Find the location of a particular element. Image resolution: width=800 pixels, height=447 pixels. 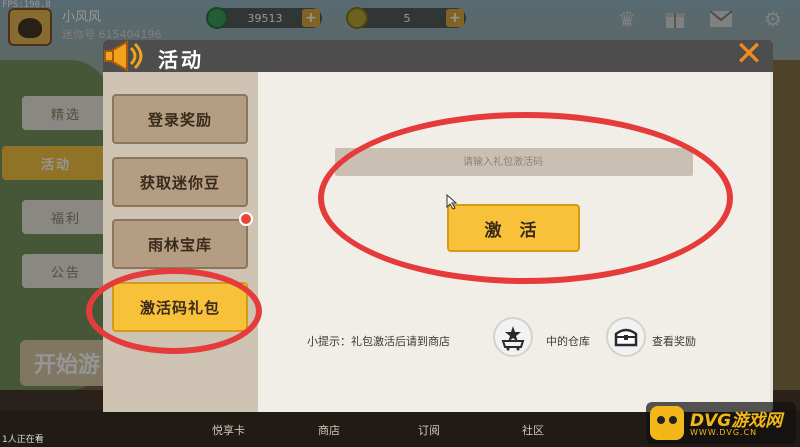

bottom-item-shop: 商店 is located at coordinates (329, 430).